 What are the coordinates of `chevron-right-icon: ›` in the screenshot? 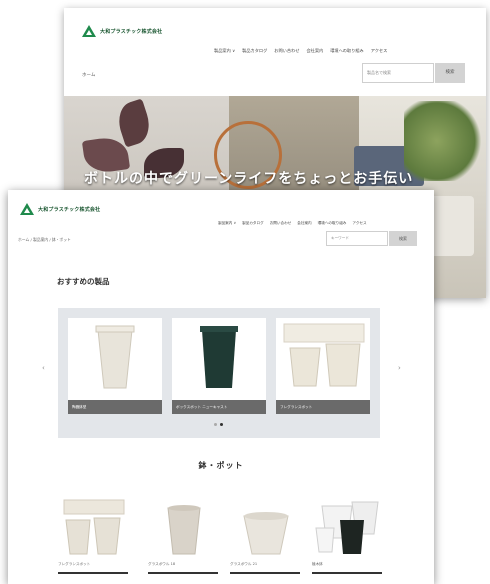 It's located at (399, 368).